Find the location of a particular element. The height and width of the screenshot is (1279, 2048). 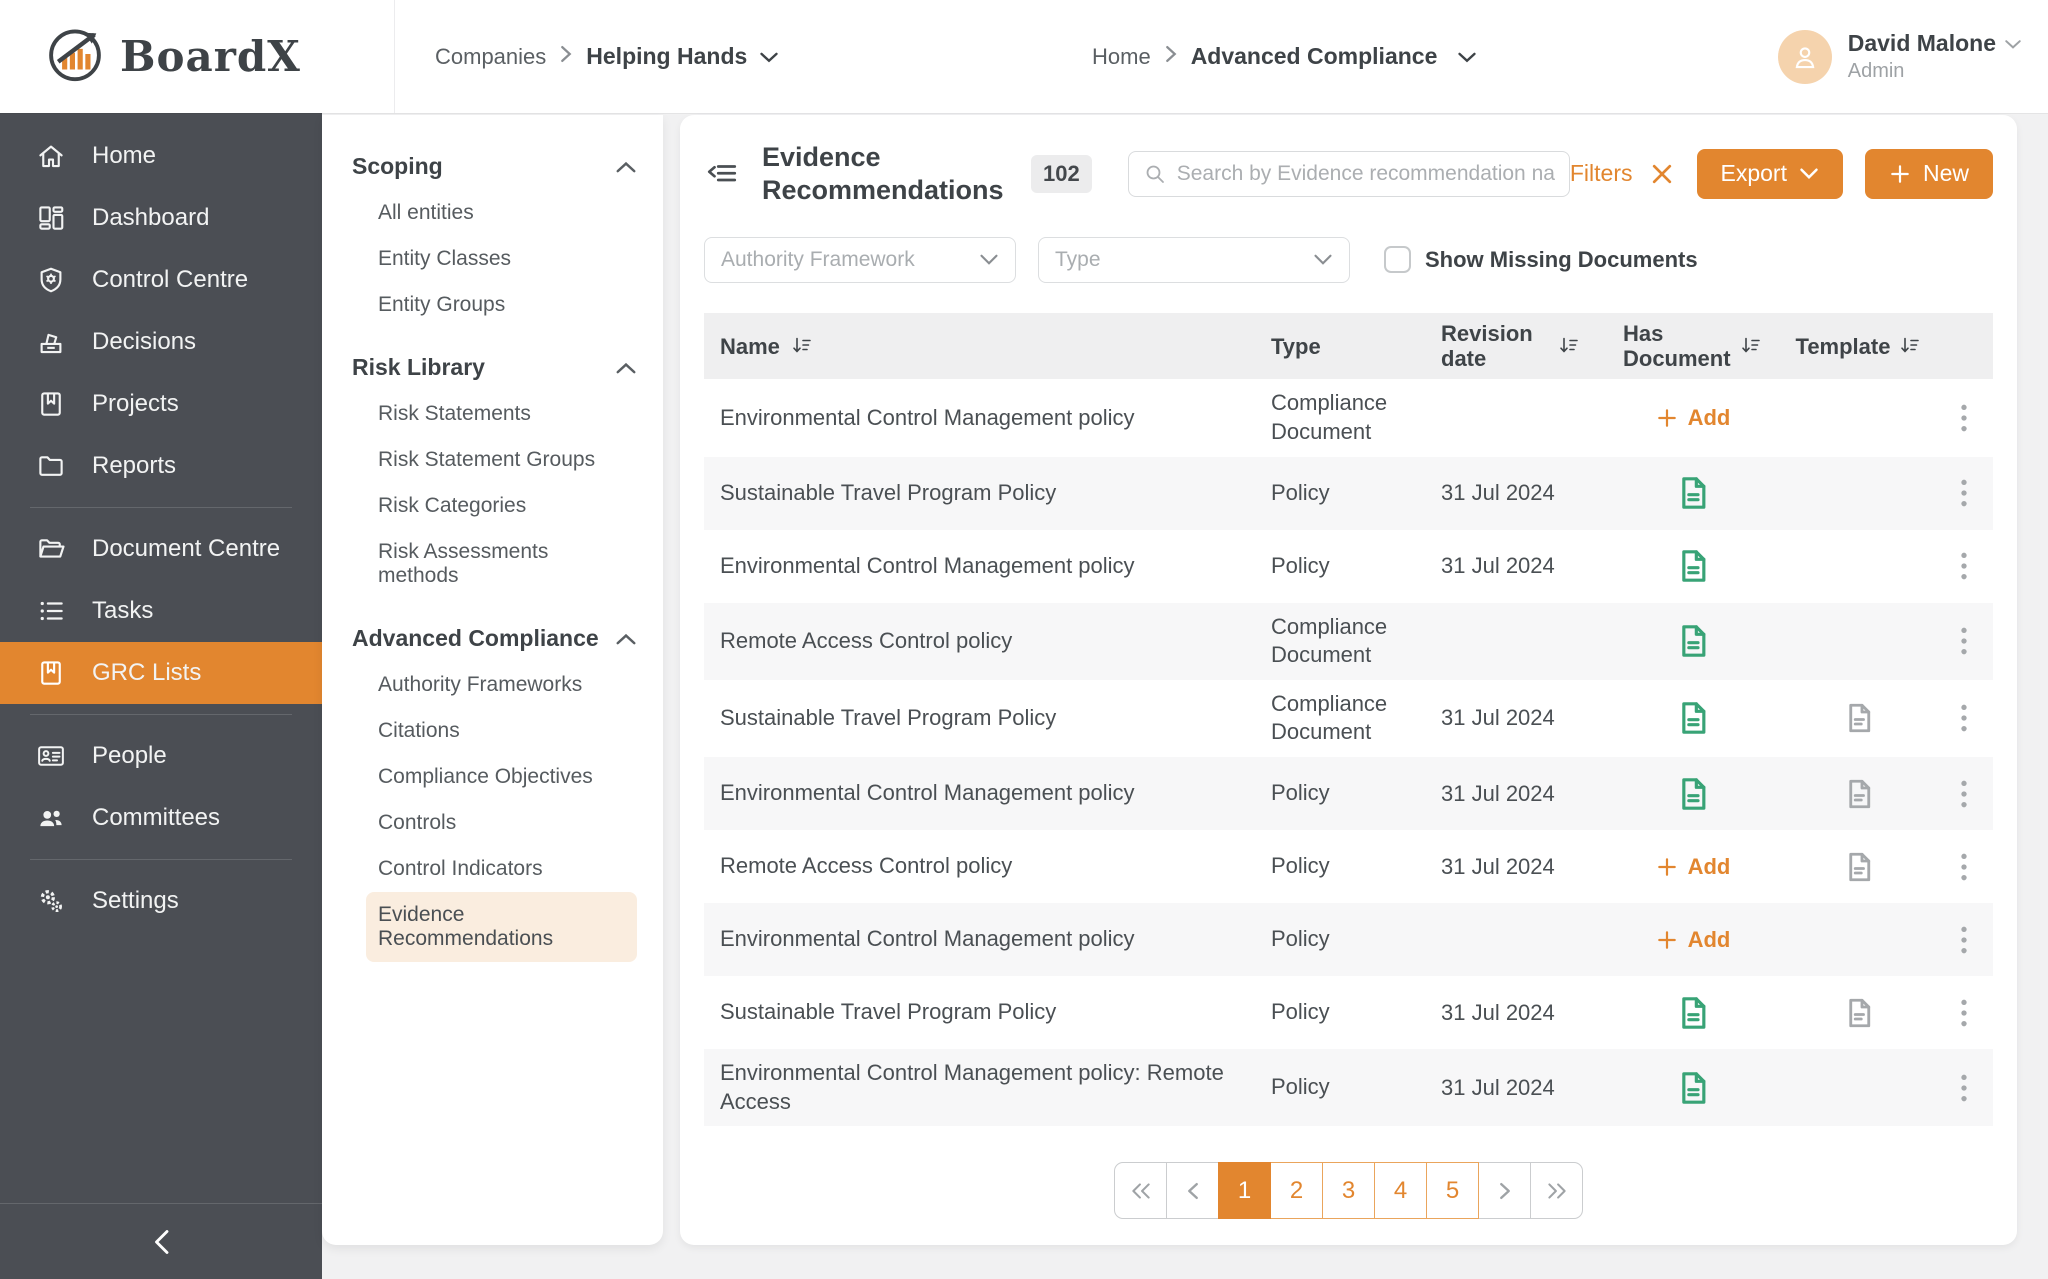

subnav-item-compliance-objectives: Compliance Objectives is located at coordinates (501, 777).